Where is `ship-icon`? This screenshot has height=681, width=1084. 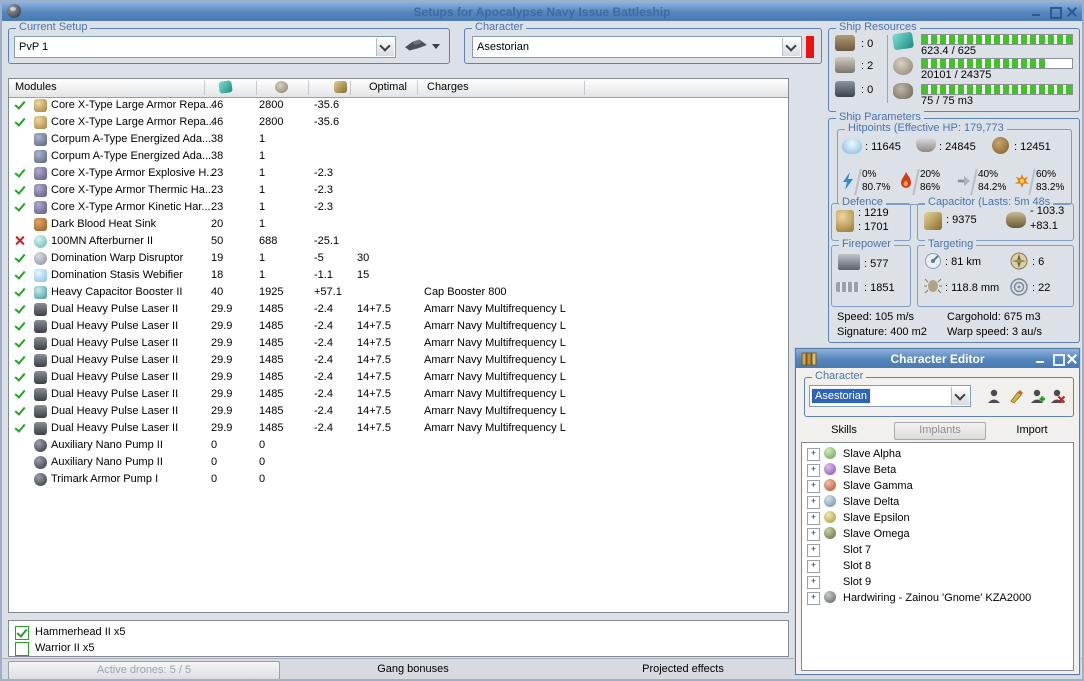
ship-icon is located at coordinates (416, 45).